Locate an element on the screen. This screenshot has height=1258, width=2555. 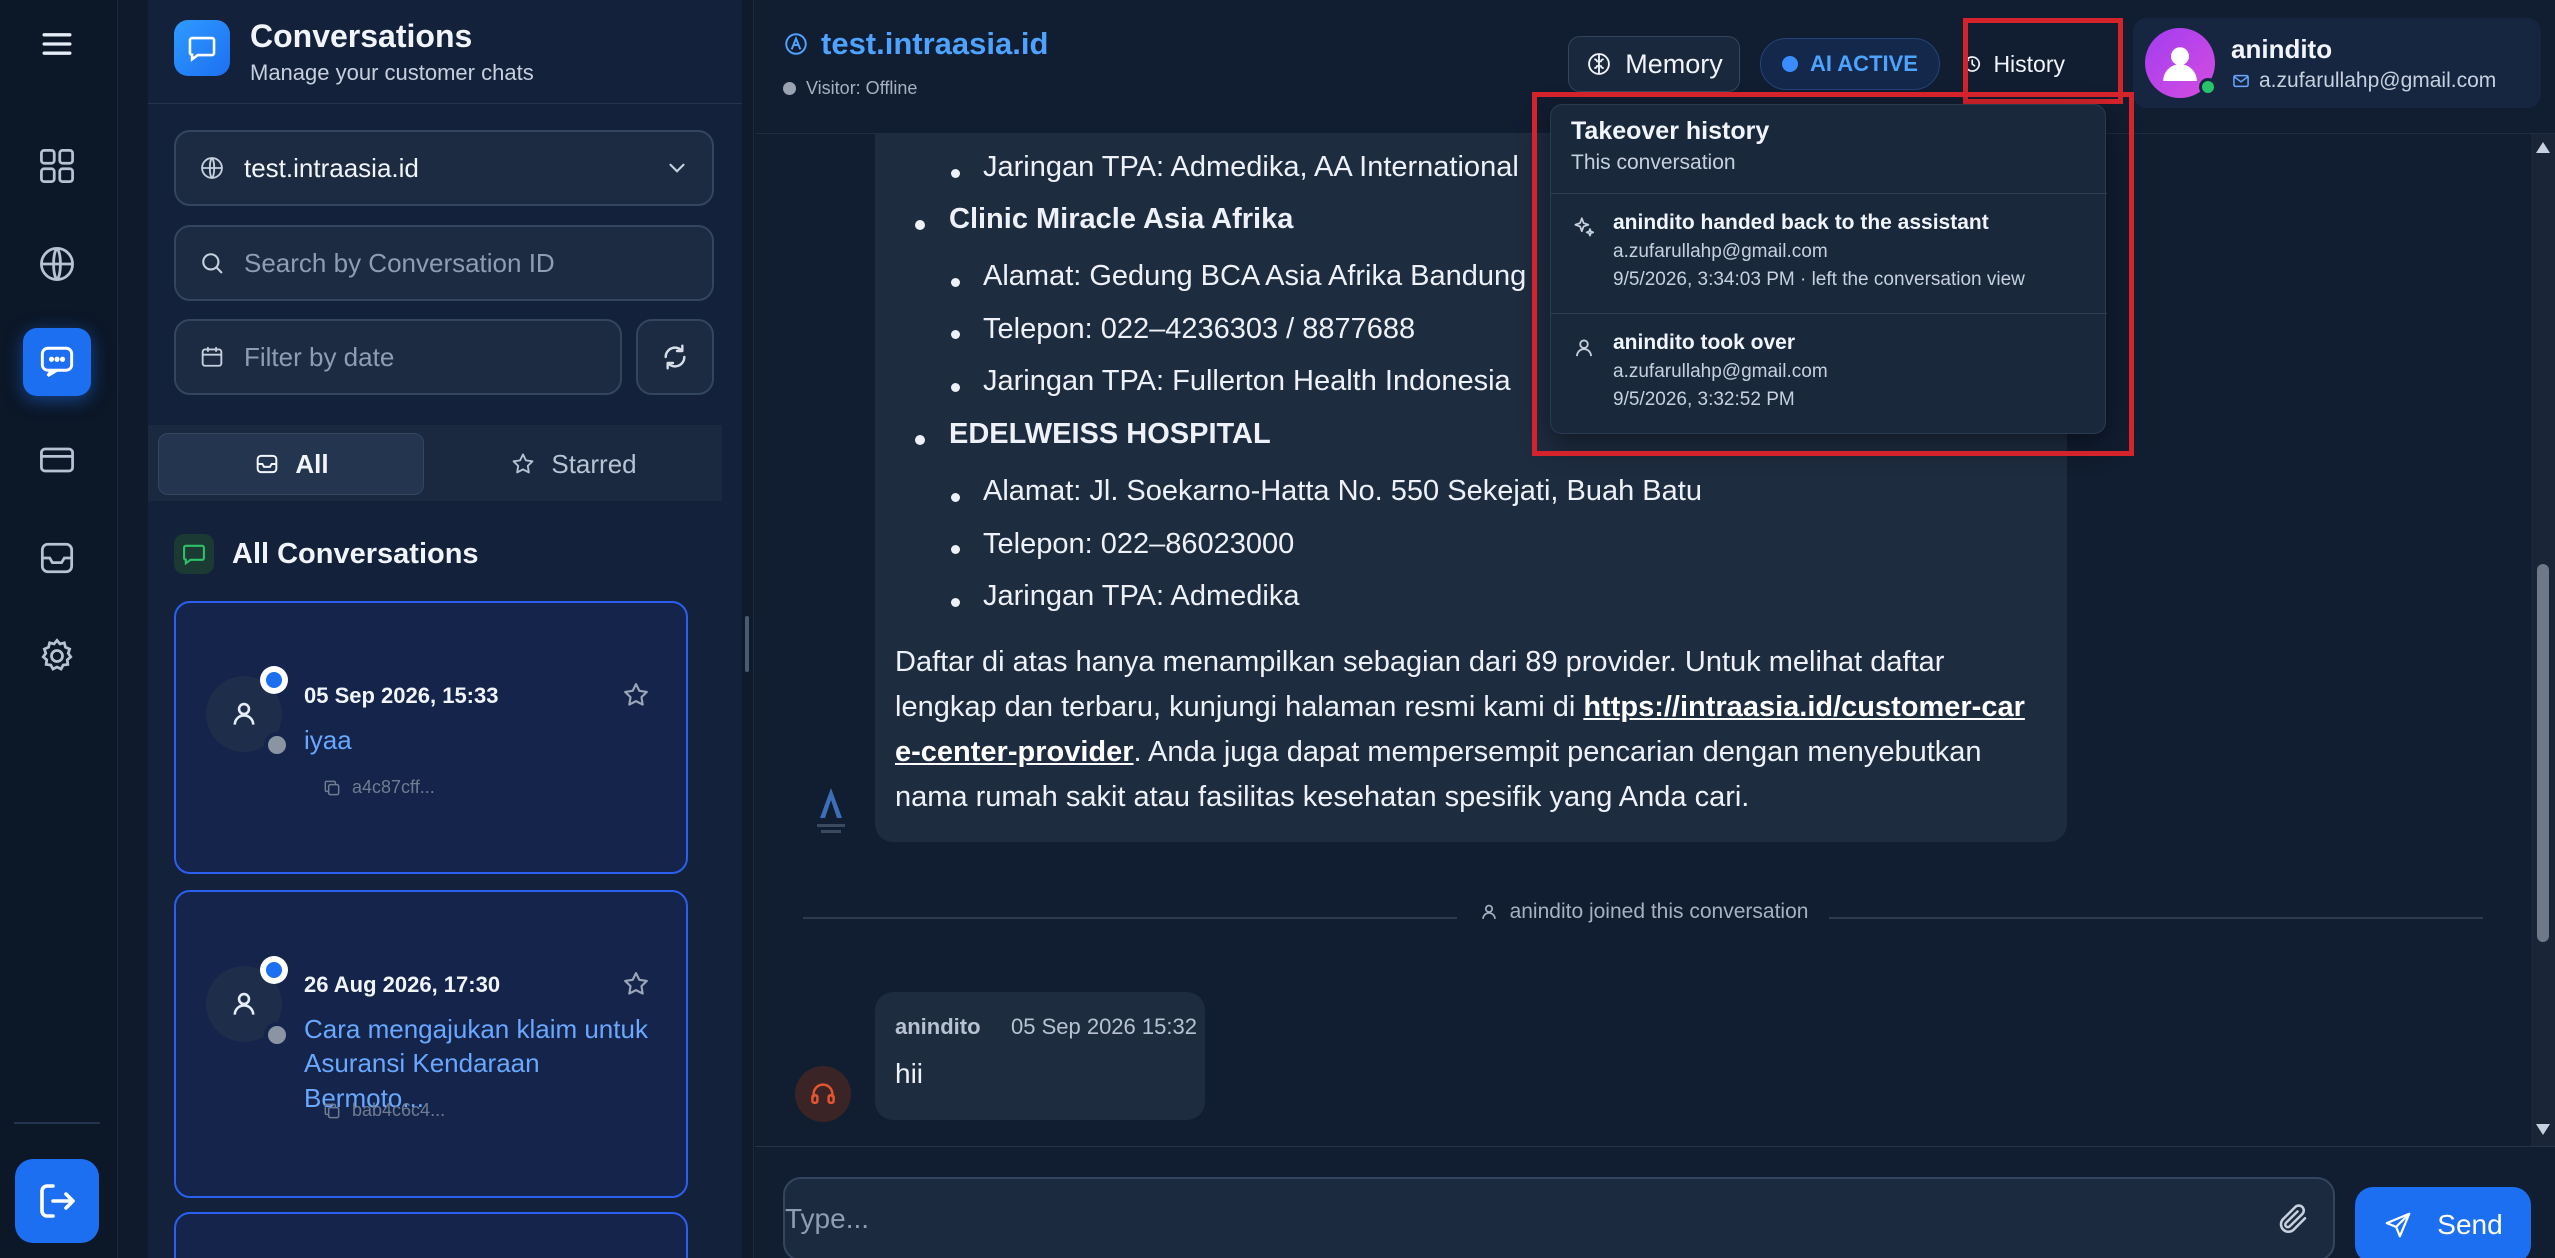
menu-icon is located at coordinates (57, 44).